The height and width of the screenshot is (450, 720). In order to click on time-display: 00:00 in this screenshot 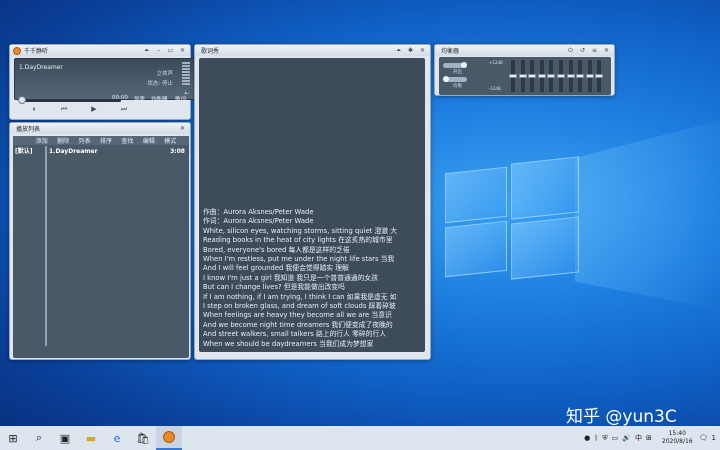, I will do `click(120, 98)`.